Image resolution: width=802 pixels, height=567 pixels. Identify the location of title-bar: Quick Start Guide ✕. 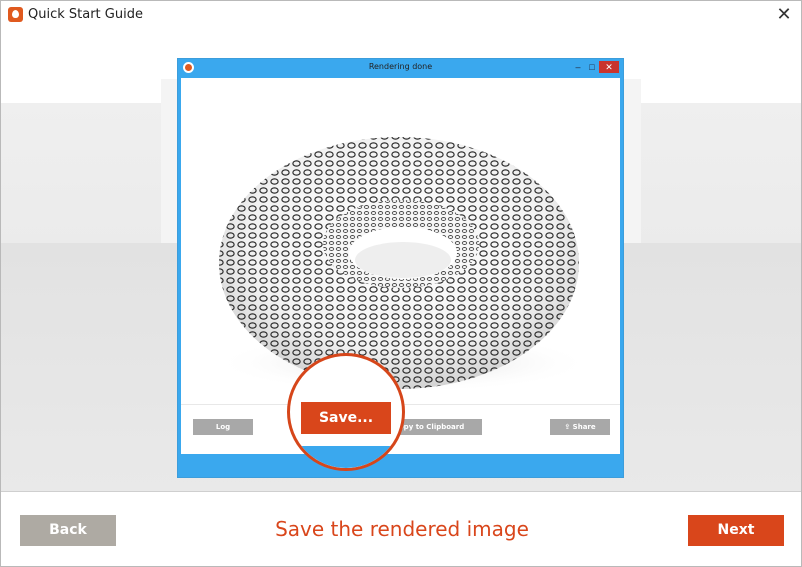
(401, 15).